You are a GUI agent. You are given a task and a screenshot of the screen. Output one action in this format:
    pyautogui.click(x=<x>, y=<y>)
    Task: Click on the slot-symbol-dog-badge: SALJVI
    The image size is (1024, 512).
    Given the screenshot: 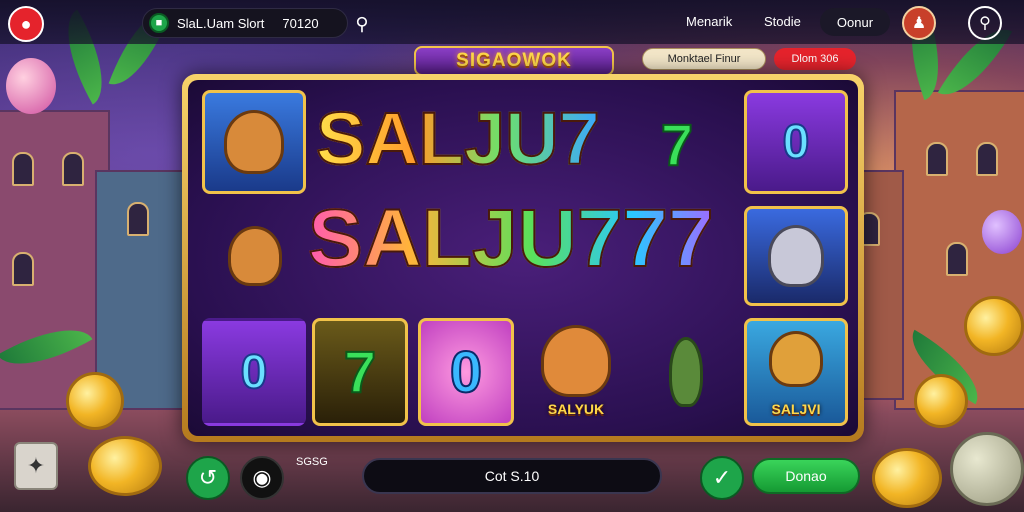 What is the action you would take?
    pyautogui.click(x=796, y=372)
    